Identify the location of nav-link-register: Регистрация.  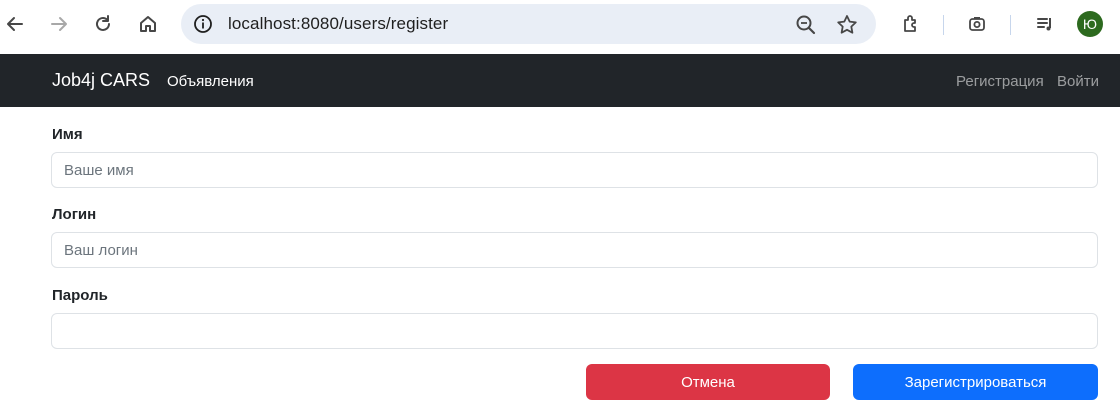
(1000, 81).